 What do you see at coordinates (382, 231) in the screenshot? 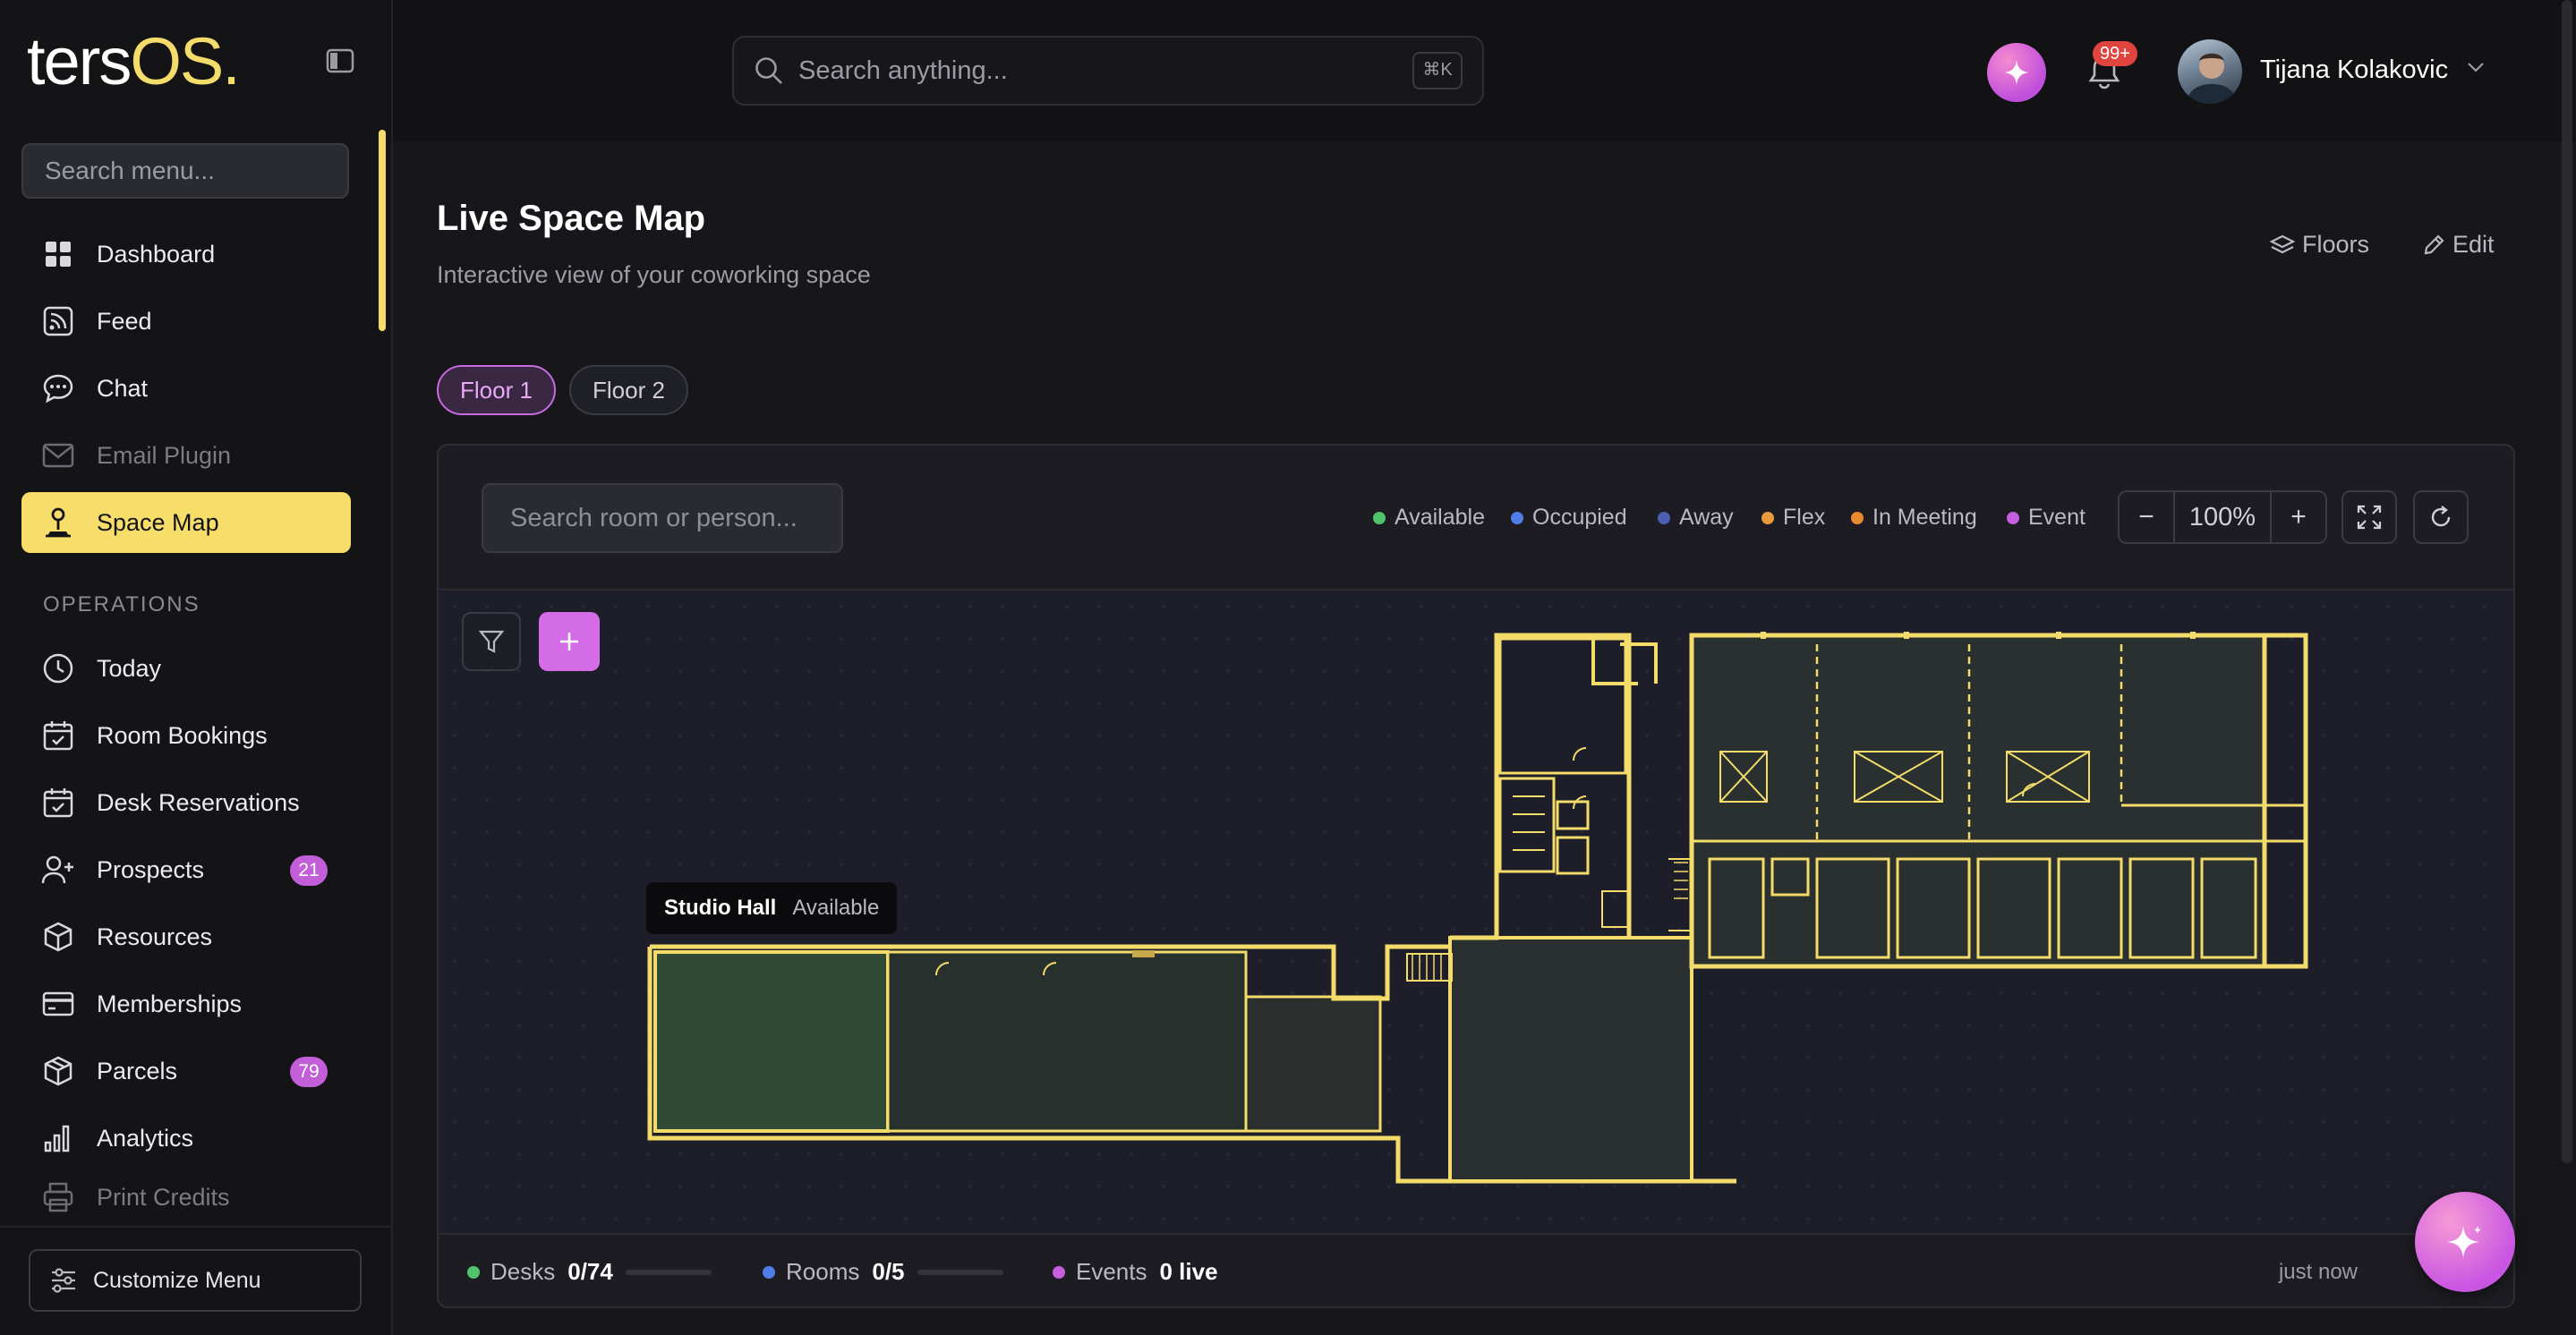
I see `sidebar-scrollbar` at bounding box center [382, 231].